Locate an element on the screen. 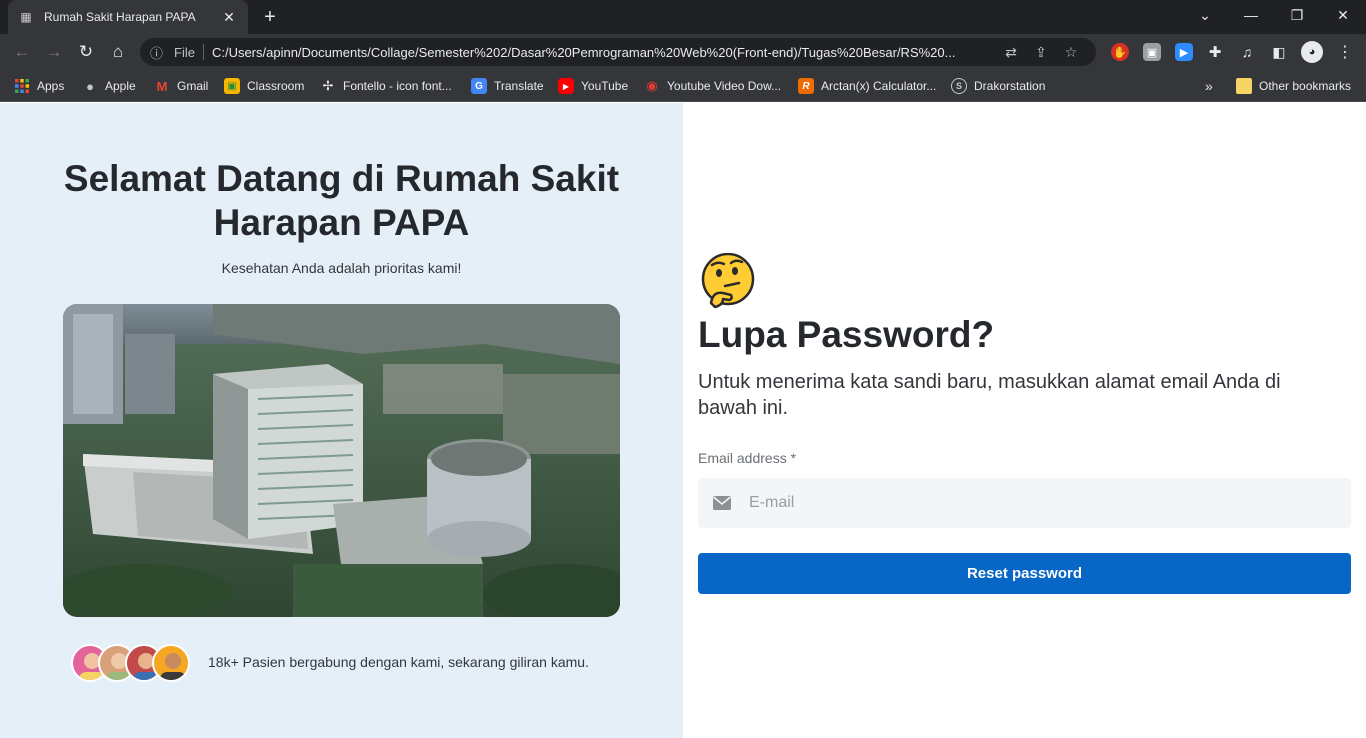 The image size is (1366, 738). bookmark-apps: Apps is located at coordinates (39, 86).